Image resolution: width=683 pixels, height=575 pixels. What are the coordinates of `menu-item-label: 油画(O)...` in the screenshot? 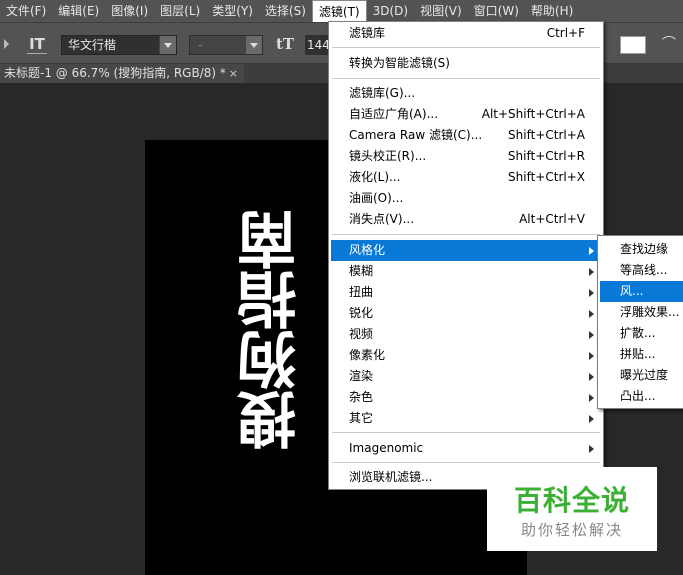 It's located at (376, 198).